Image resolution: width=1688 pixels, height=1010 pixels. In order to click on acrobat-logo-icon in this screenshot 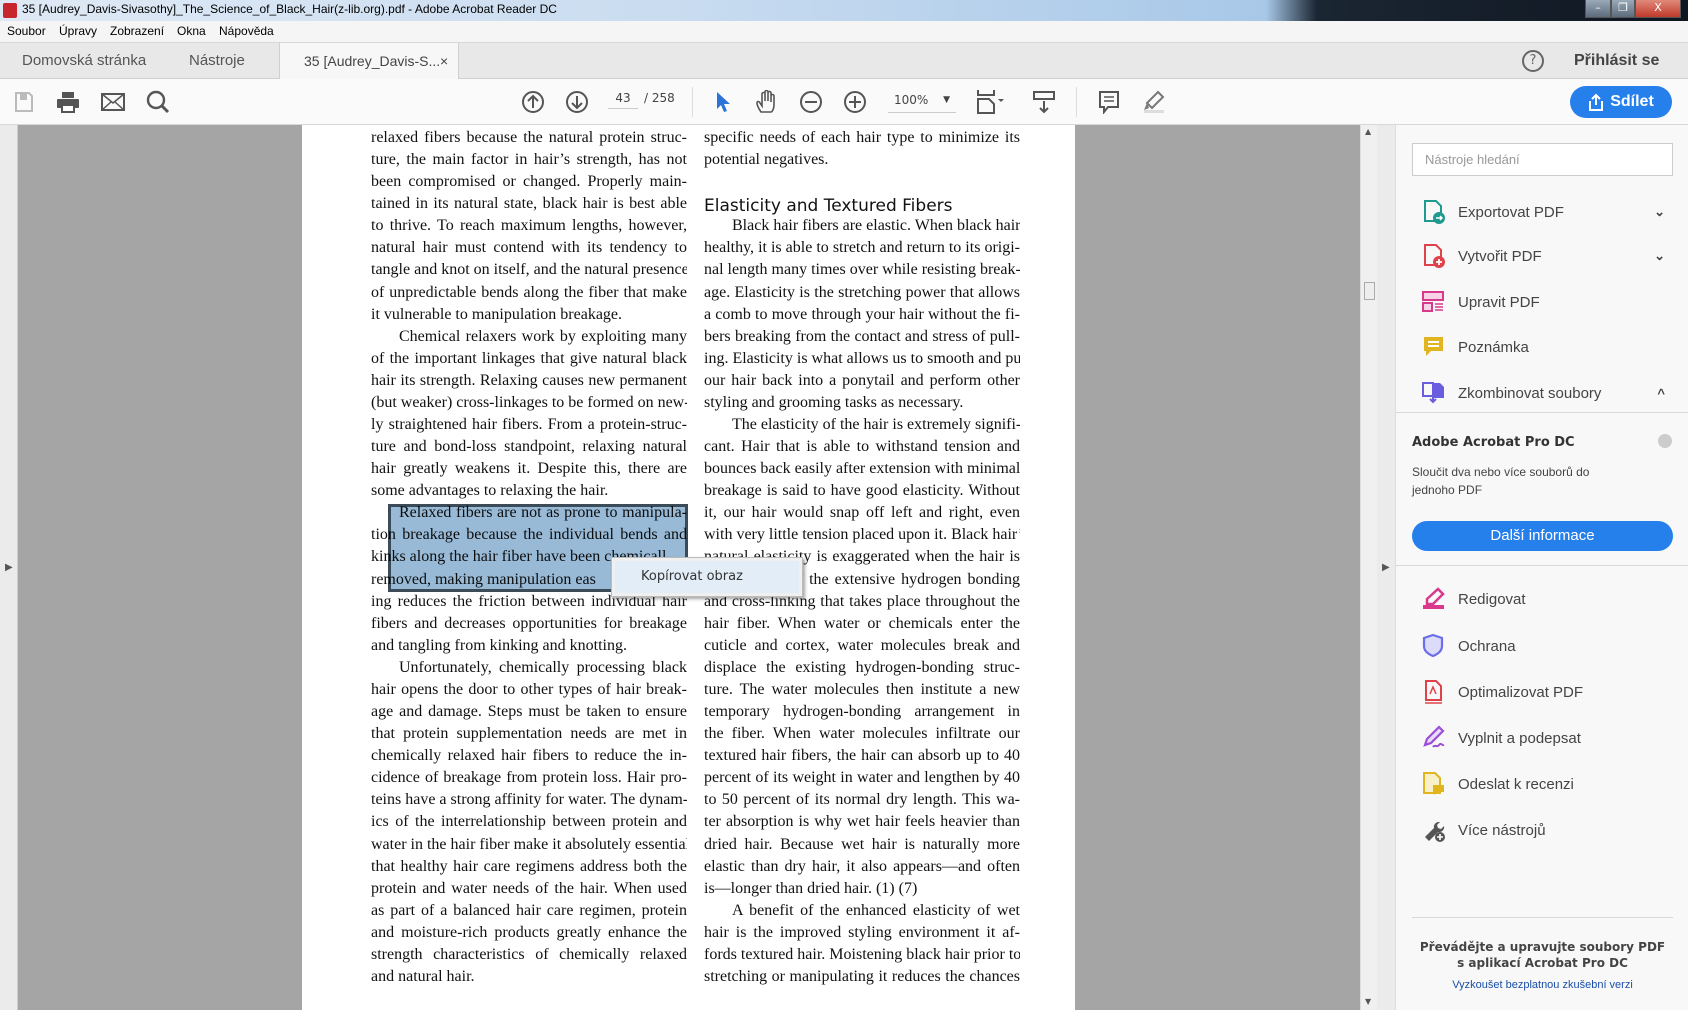, I will do `click(10, 10)`.